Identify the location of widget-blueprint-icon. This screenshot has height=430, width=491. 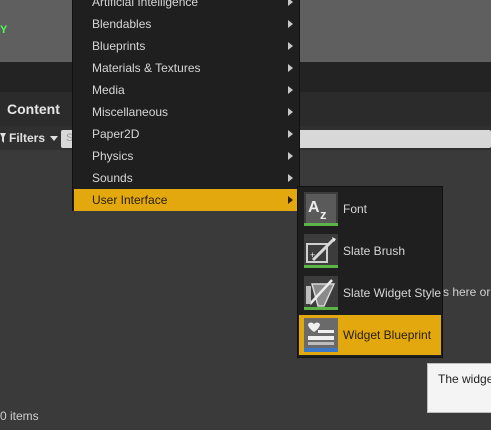
(321, 335).